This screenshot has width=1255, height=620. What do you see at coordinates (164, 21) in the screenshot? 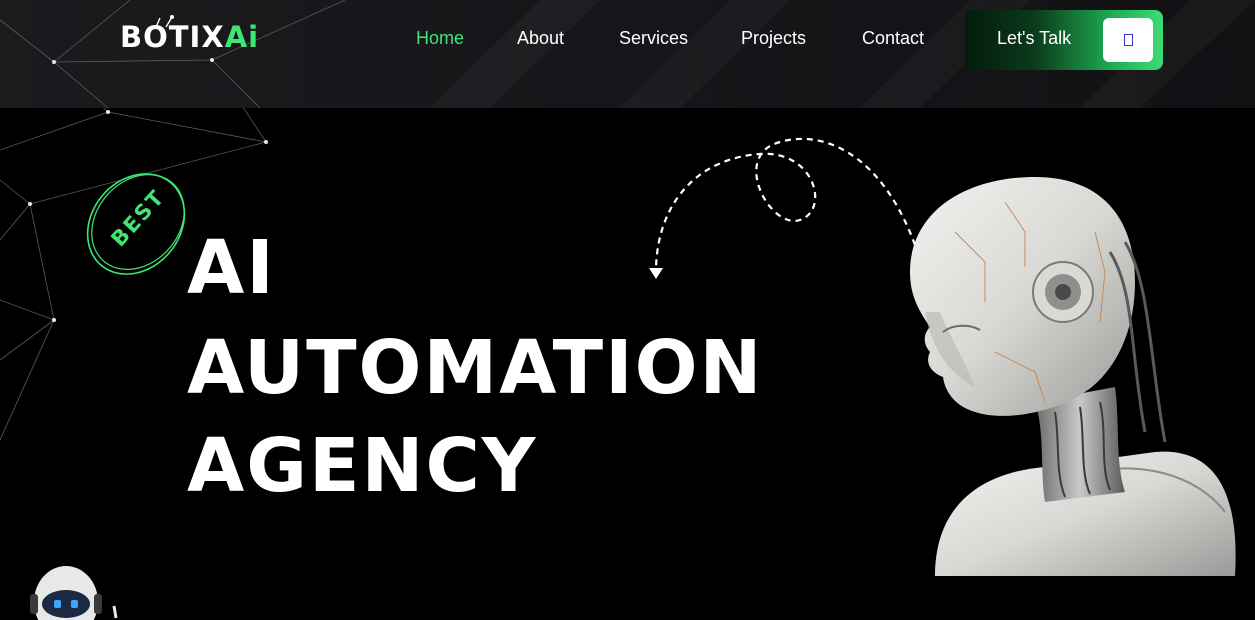
I see `logo-antenna-icon` at bounding box center [164, 21].